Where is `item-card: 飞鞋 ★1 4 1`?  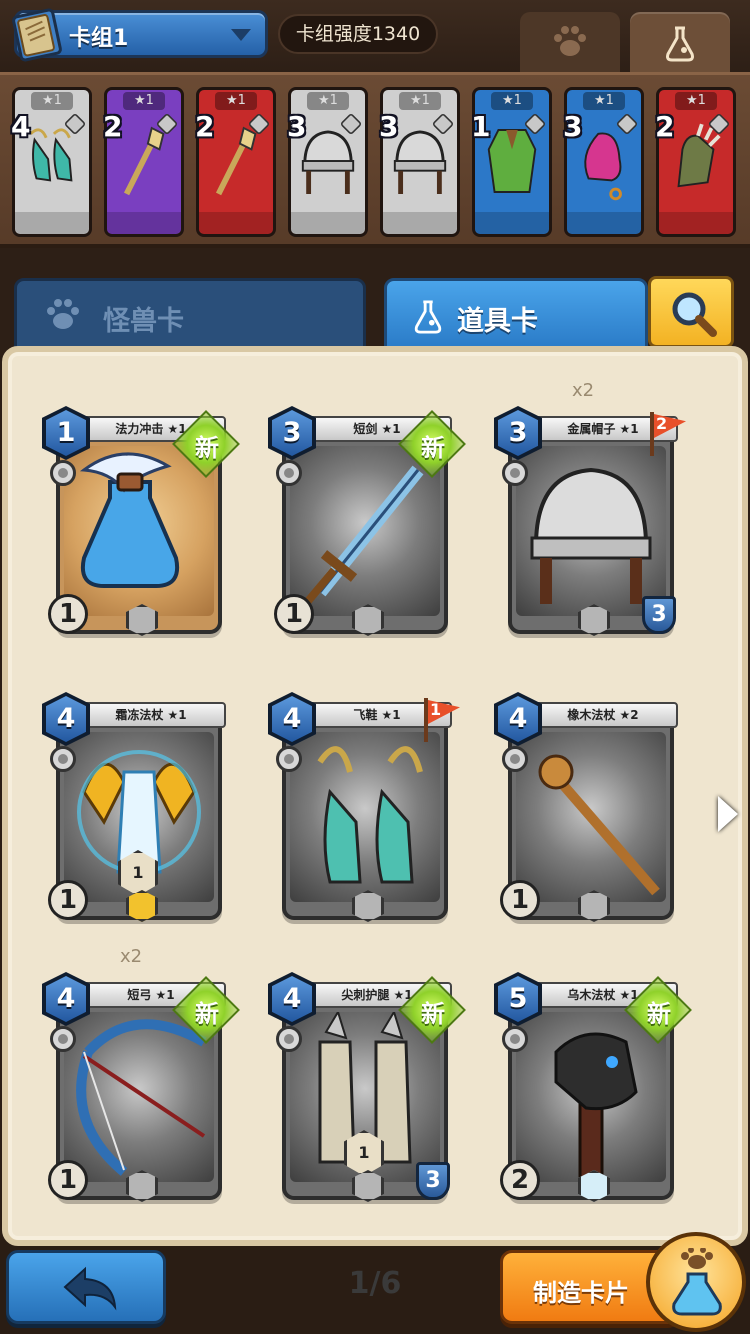
item-card: 飞鞋 ★1 4 1 is located at coordinates (364, 807).